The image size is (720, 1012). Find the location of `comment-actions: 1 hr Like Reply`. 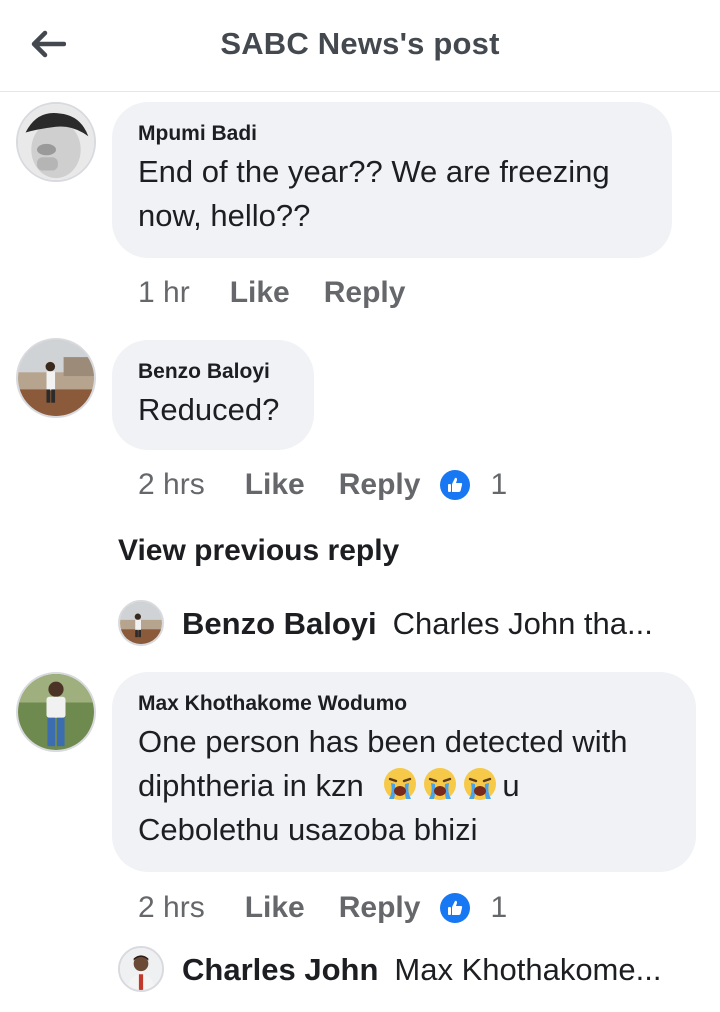

comment-actions: 1 hr Like Reply is located at coordinates (288, 293).